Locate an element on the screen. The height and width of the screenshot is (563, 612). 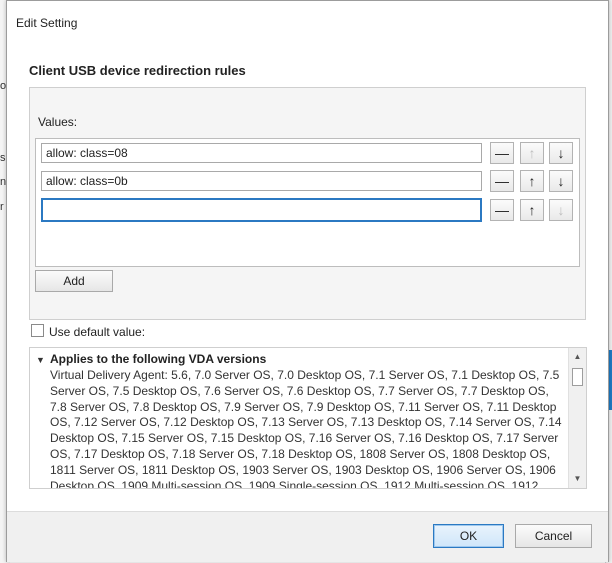
scroll-thumb is located at coordinates (577, 377).